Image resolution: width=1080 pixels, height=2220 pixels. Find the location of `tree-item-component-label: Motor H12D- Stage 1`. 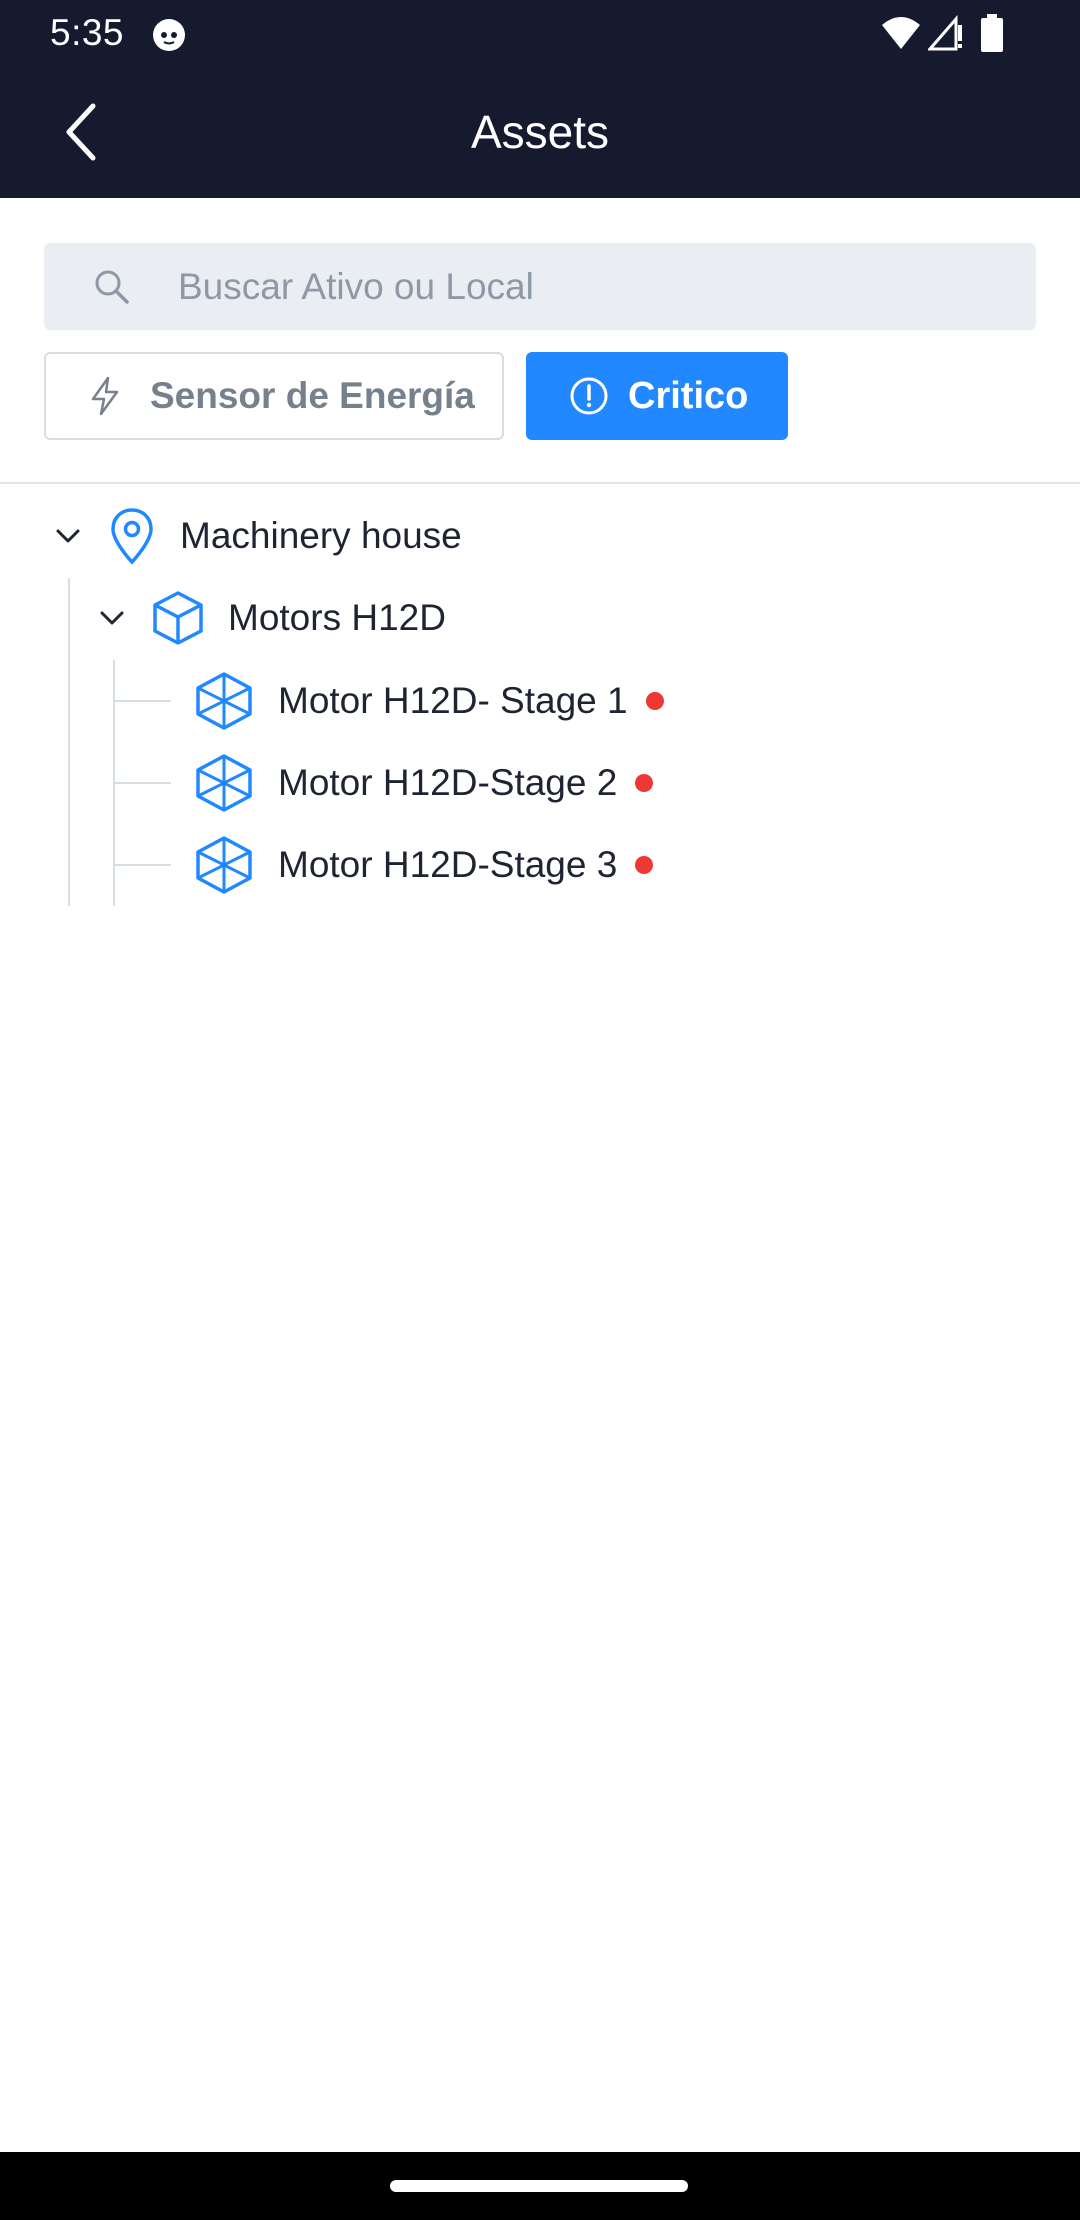

tree-item-component-label: Motor H12D- Stage 1 is located at coordinates (453, 700).